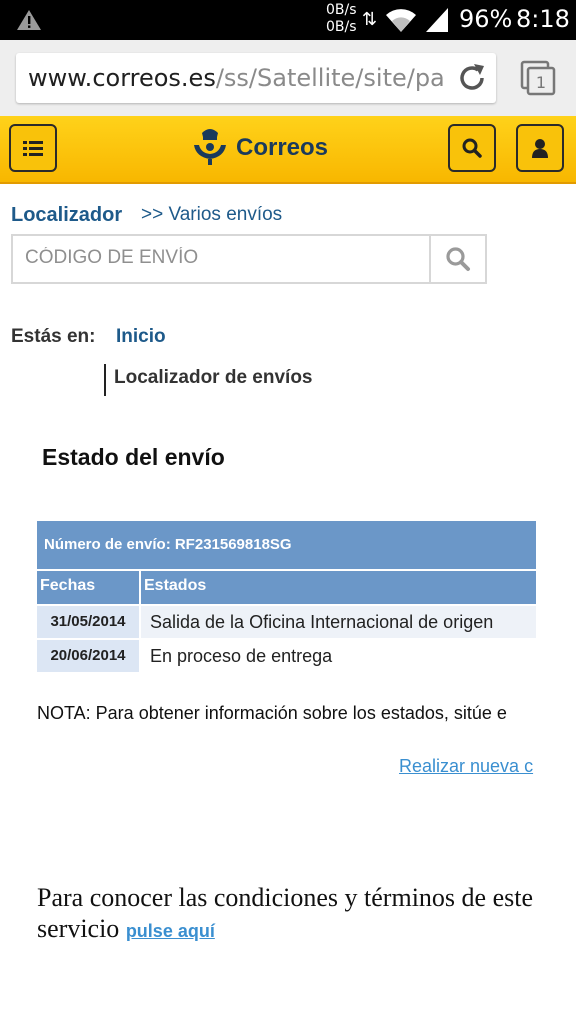  Describe the element at coordinates (330, 78) in the screenshot. I see `url-path: /ss/Satellite/site/pa` at that location.